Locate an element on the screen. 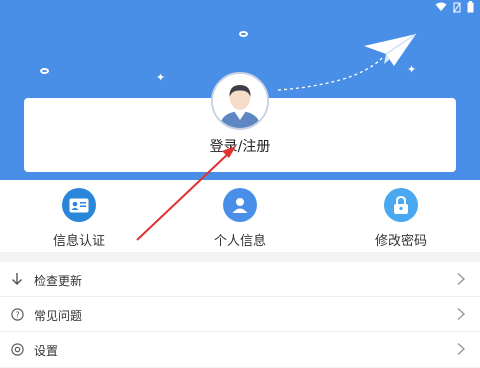  status-bar is located at coordinates (454, 7).